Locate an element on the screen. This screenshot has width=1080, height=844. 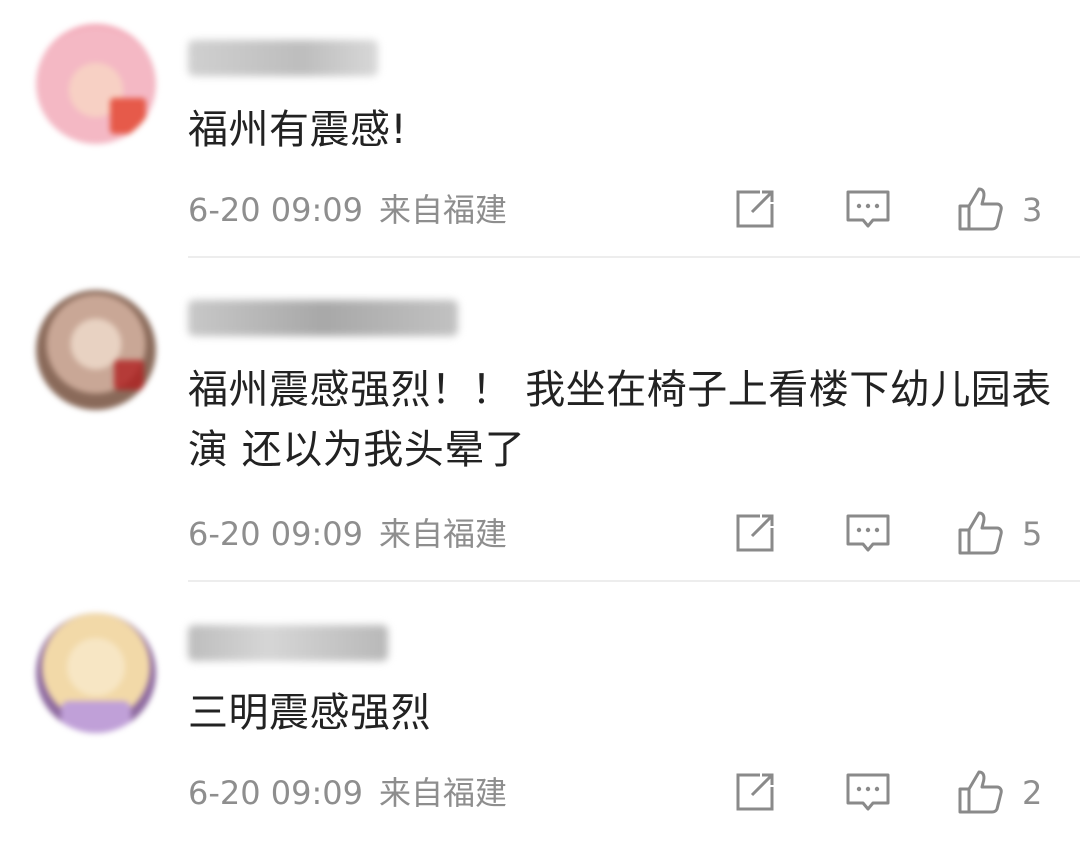
divider is located at coordinates (634, 581).